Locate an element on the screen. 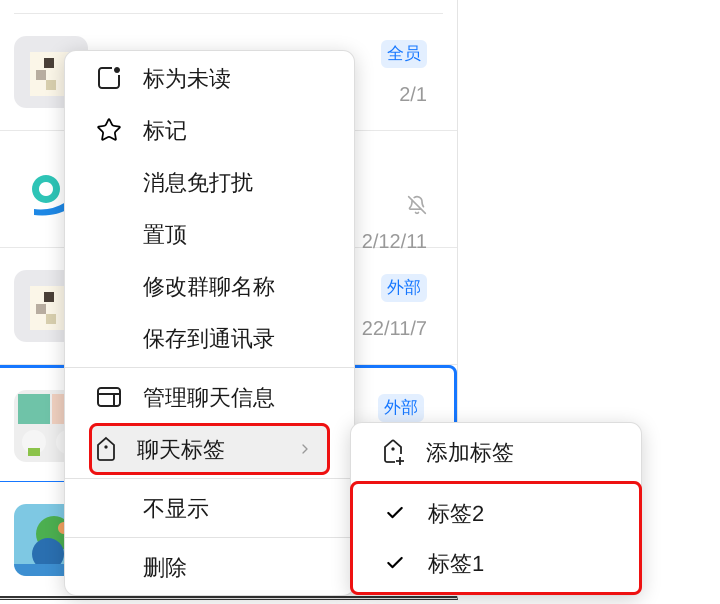  tag-badge: 全员 is located at coordinates (404, 54).